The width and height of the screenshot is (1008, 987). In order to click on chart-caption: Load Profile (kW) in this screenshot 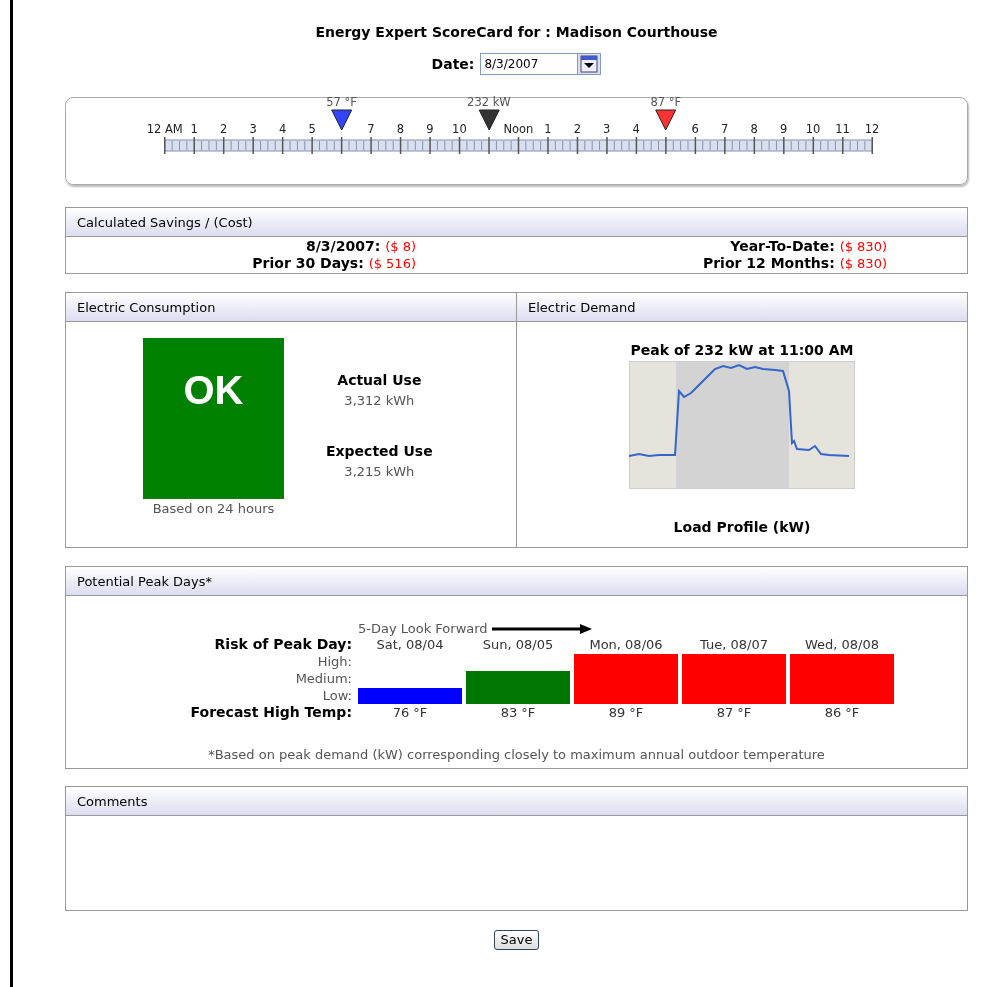, I will do `click(742, 527)`.